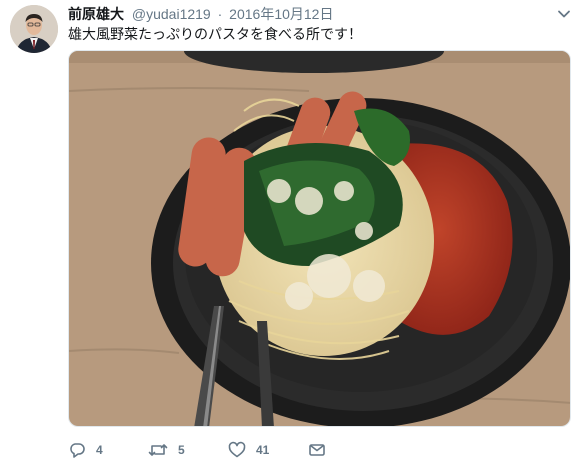  What do you see at coordinates (281, 14) in the screenshot?
I see `tweet-date: 2016年10月12日` at bounding box center [281, 14].